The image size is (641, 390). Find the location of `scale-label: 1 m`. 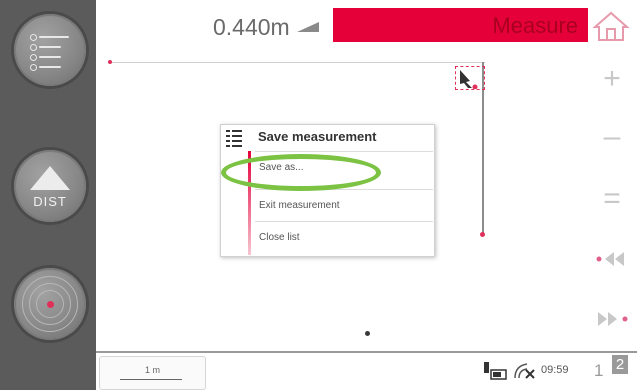

scale-label: 1 m is located at coordinates (152, 370).